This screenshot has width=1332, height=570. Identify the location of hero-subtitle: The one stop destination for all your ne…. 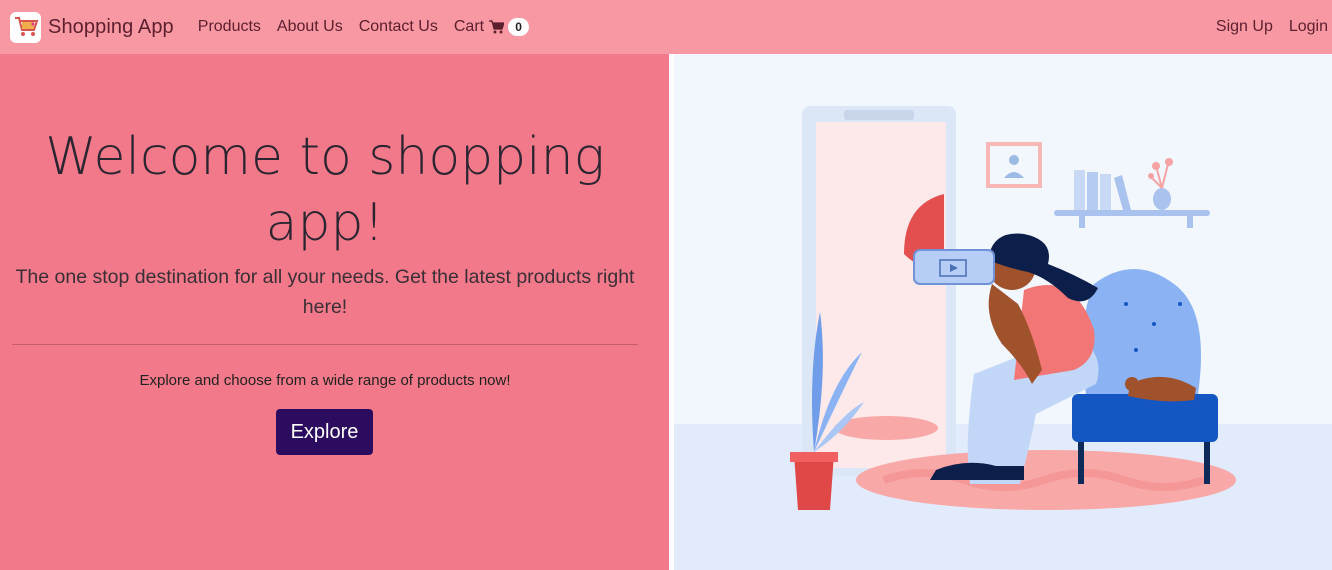
(325, 292).